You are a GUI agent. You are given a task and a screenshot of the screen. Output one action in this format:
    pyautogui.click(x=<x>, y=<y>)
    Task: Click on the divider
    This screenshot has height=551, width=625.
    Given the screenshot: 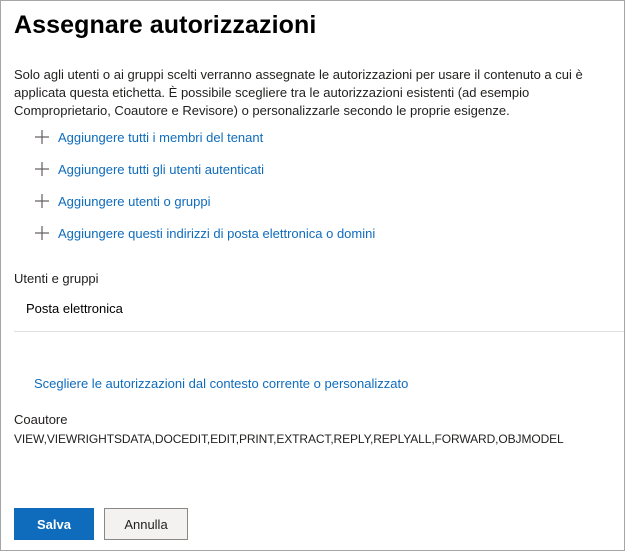 What is the action you would take?
    pyautogui.click(x=319, y=331)
    